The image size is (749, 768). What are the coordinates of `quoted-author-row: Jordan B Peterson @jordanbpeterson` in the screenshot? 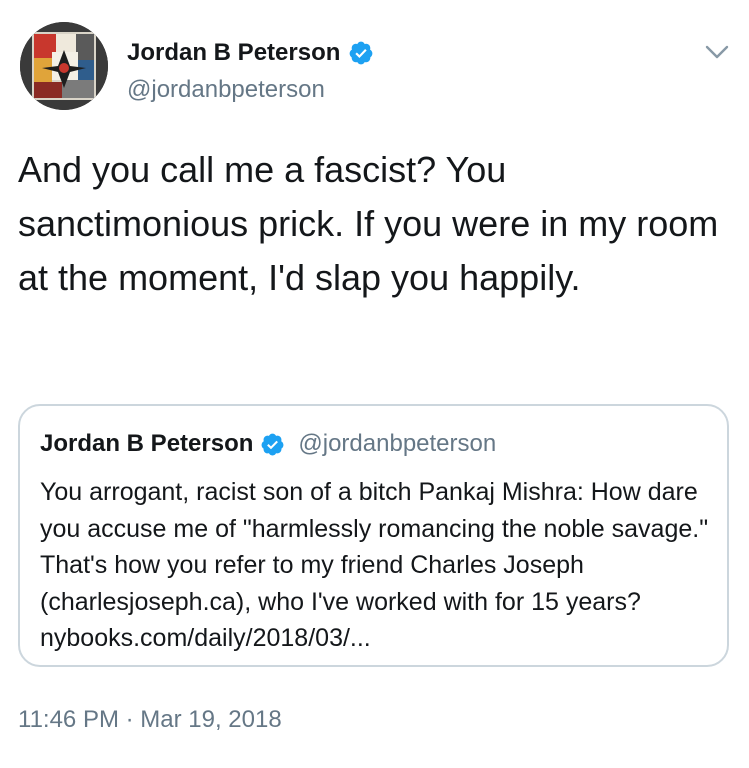 It's located at (268, 444).